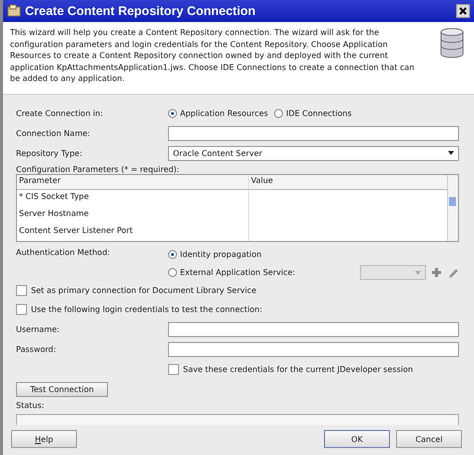 The image size is (474, 455). Describe the element at coordinates (313, 133) in the screenshot. I see `connection-name-field` at that location.